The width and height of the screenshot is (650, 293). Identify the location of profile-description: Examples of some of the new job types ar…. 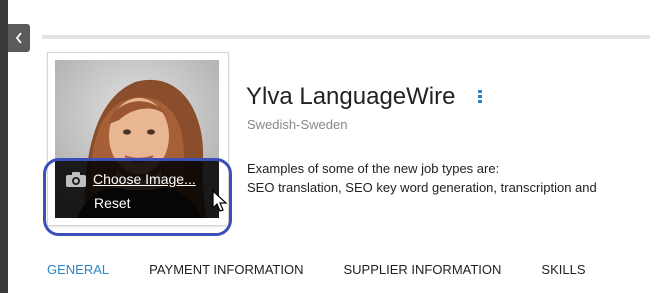
(422, 178).